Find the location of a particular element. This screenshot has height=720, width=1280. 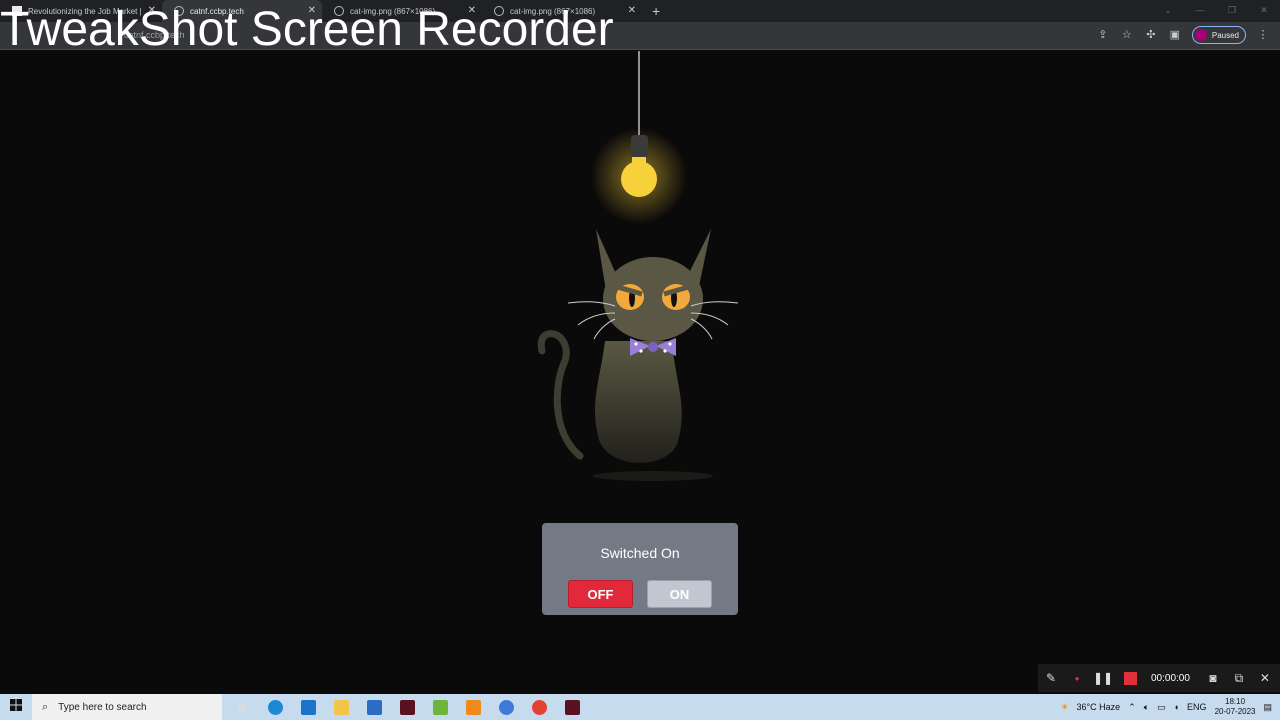

switch-panel: Switched On OFF ON is located at coordinates (640, 569).